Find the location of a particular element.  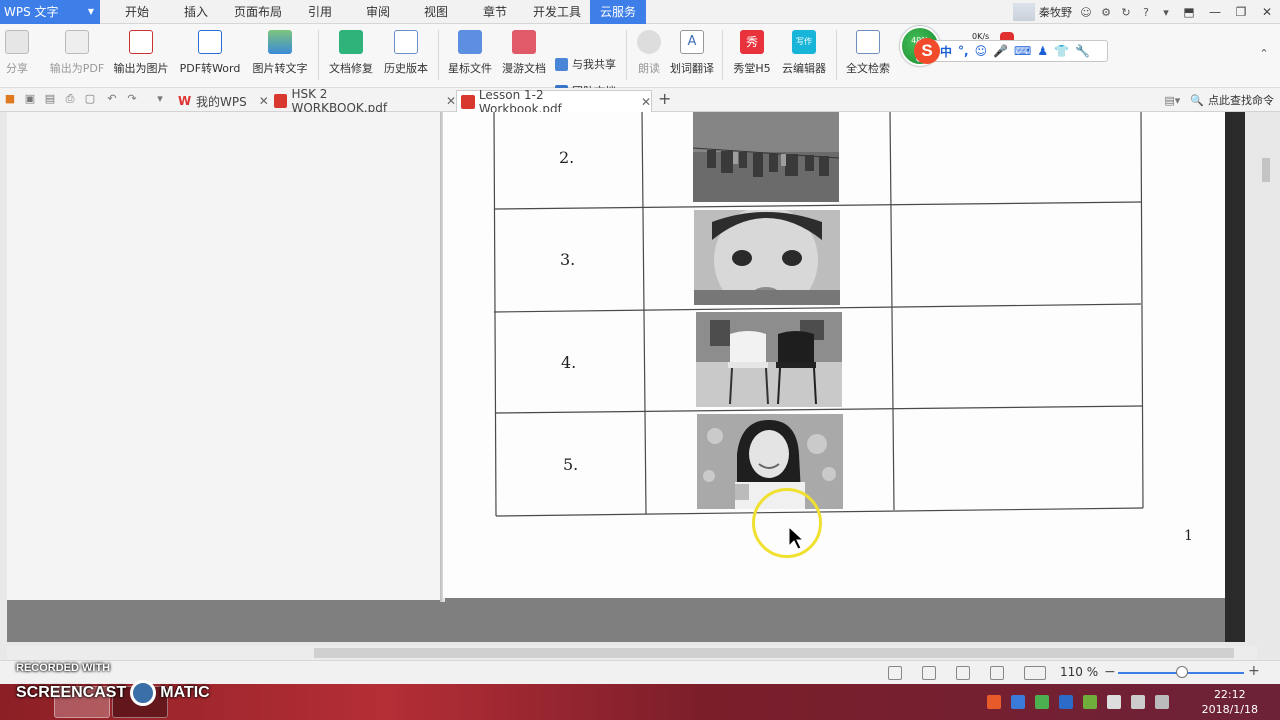

collapse-ribbon-icon: ⌃ is located at coordinates (1264, 53).